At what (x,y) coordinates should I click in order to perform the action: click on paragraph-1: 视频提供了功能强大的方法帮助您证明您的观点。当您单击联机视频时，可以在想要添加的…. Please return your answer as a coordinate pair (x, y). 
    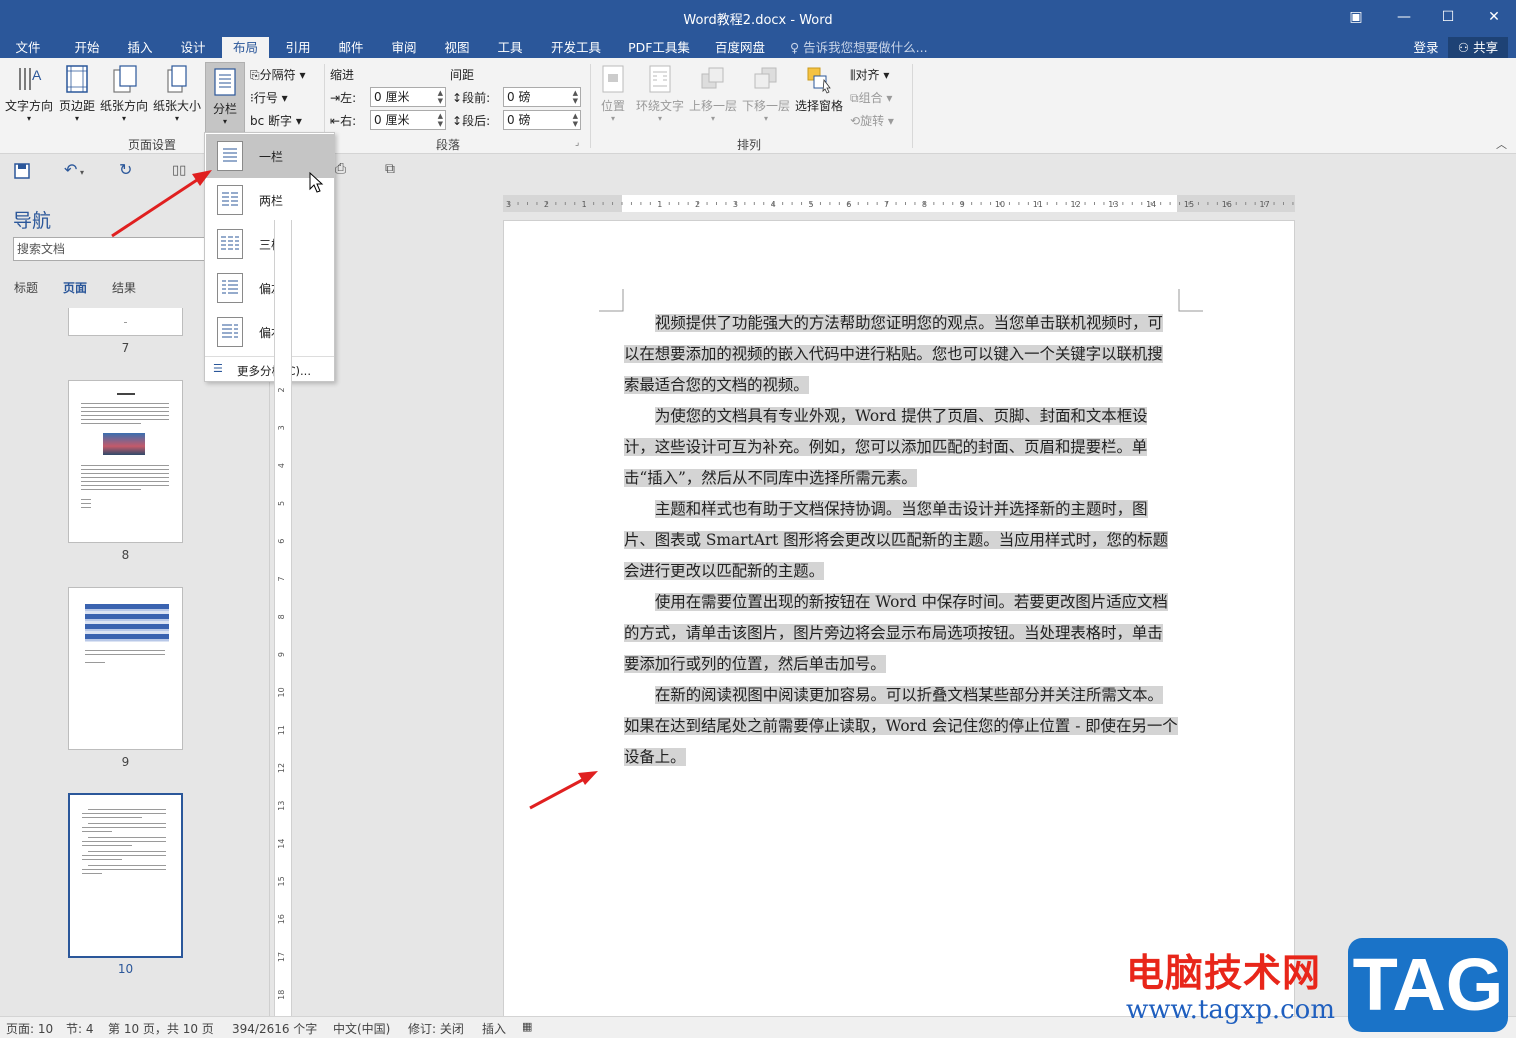
    Looking at the image, I should click on (901, 354).